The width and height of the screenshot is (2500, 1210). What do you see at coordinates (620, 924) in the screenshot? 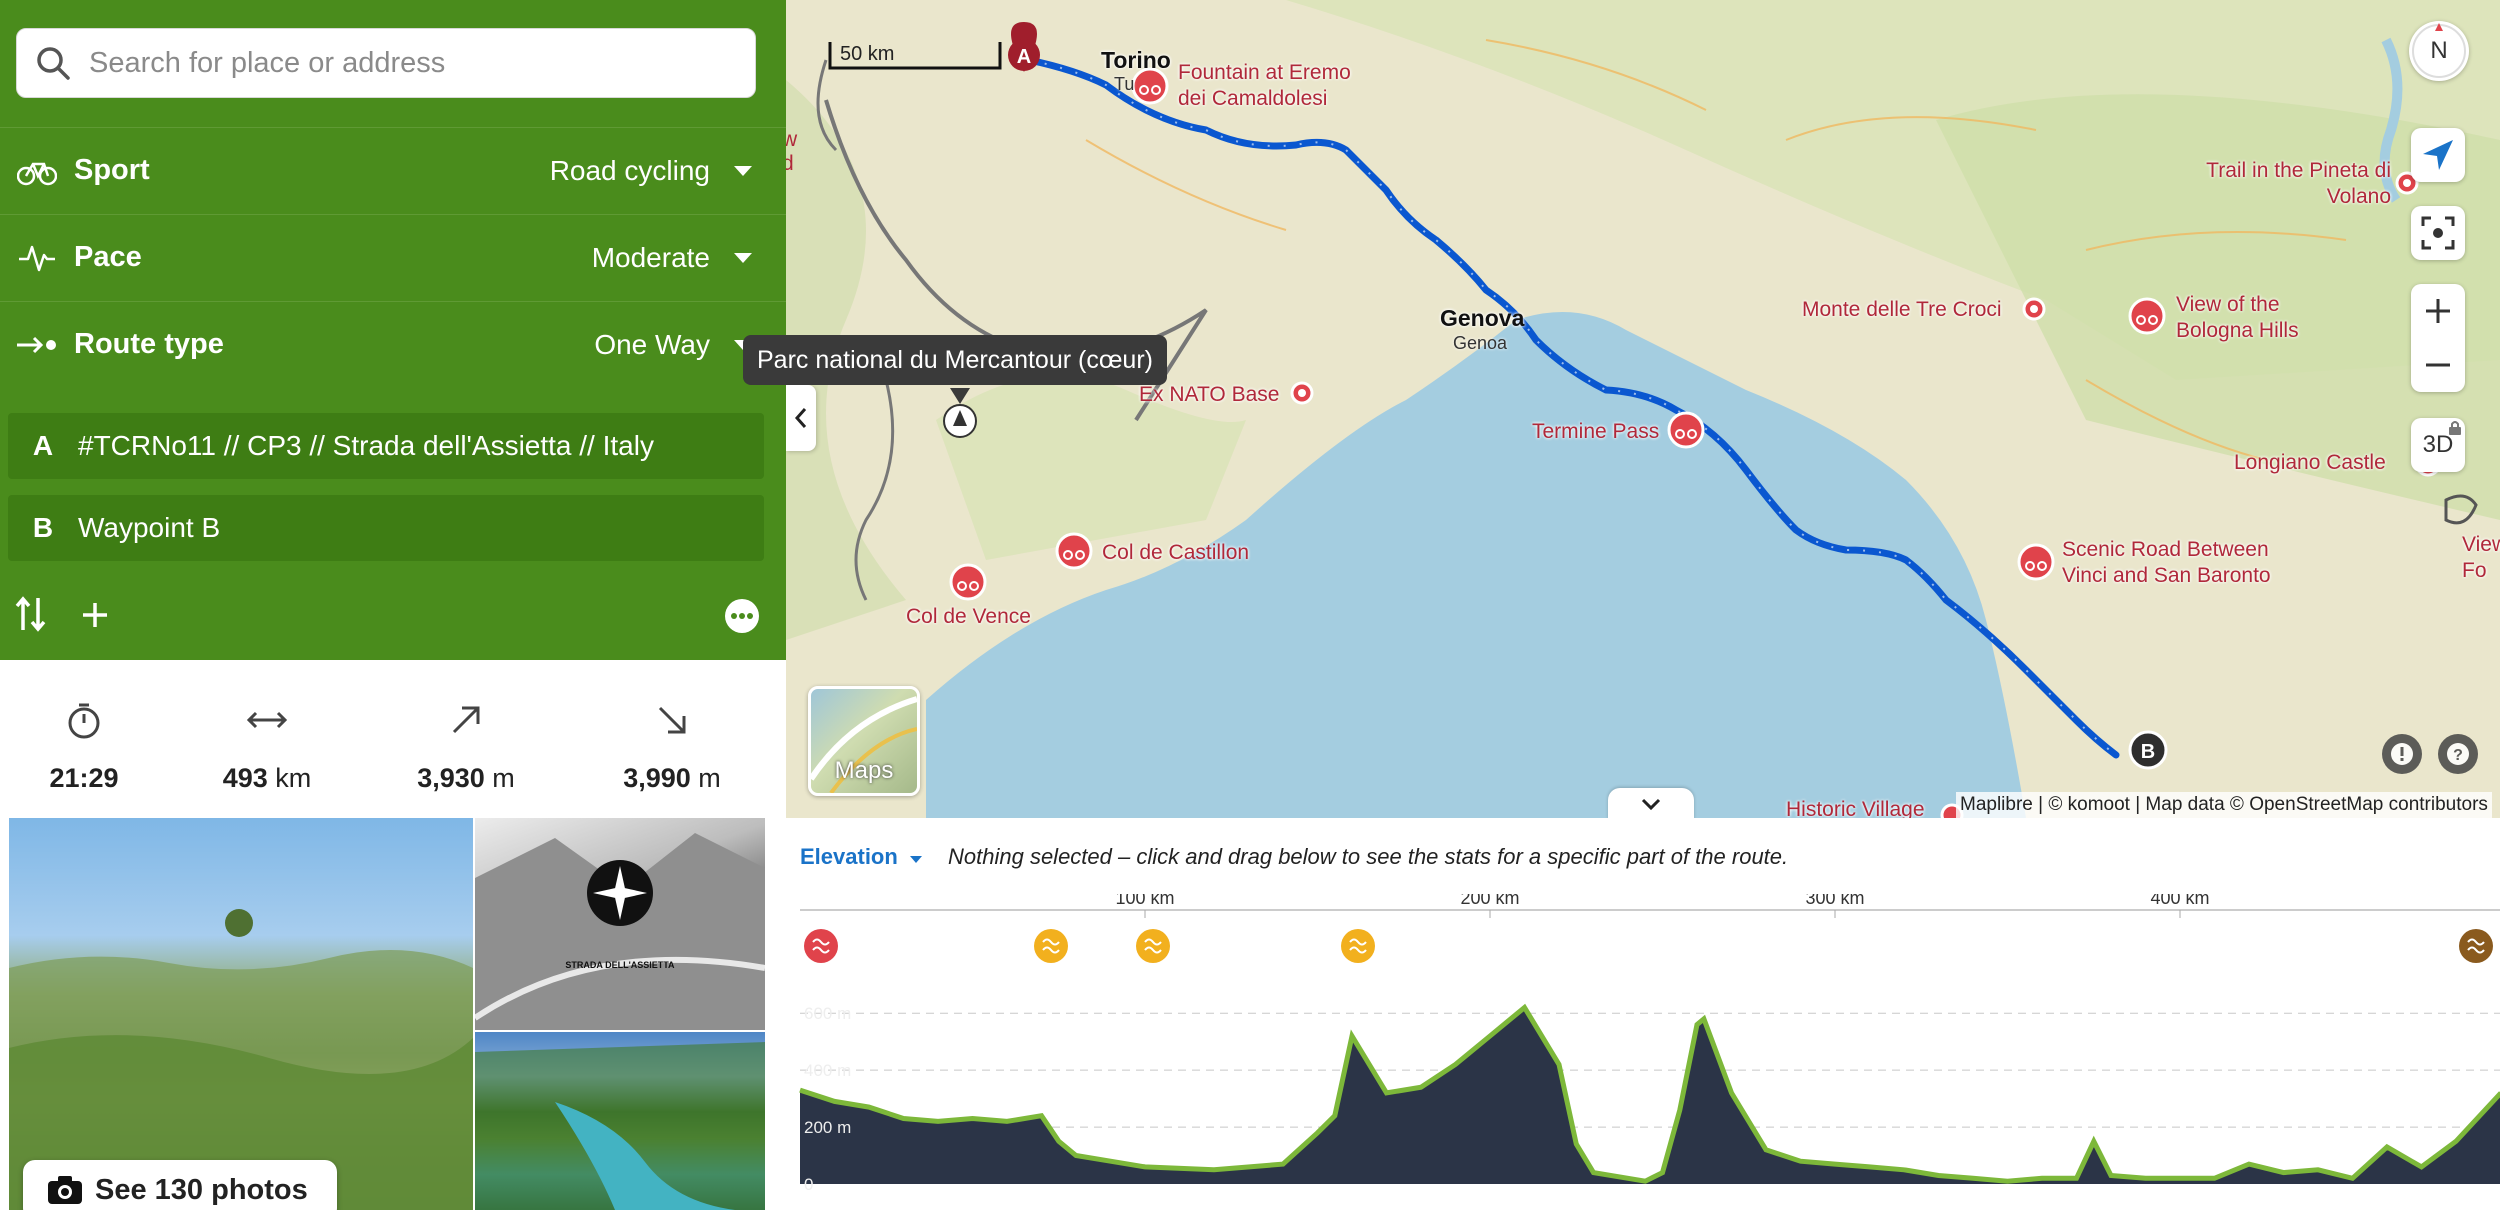
I see `photo-strada-assietta: STRADA DELL'ASSIETTA` at bounding box center [620, 924].